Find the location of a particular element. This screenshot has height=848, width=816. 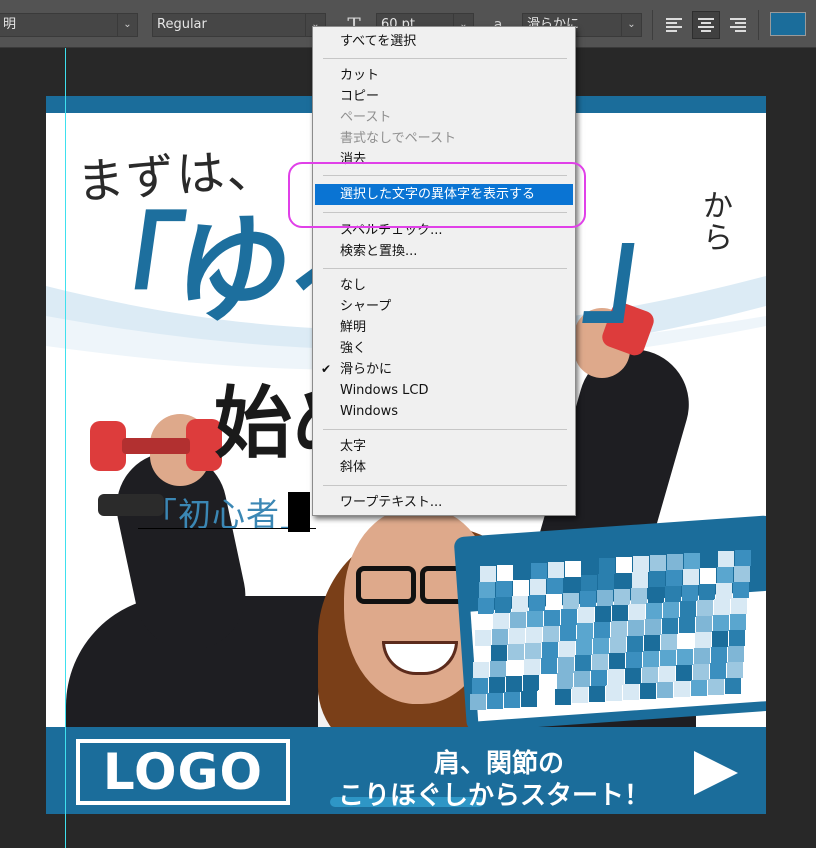

toolbar-divider is located at coordinates (758, 25).